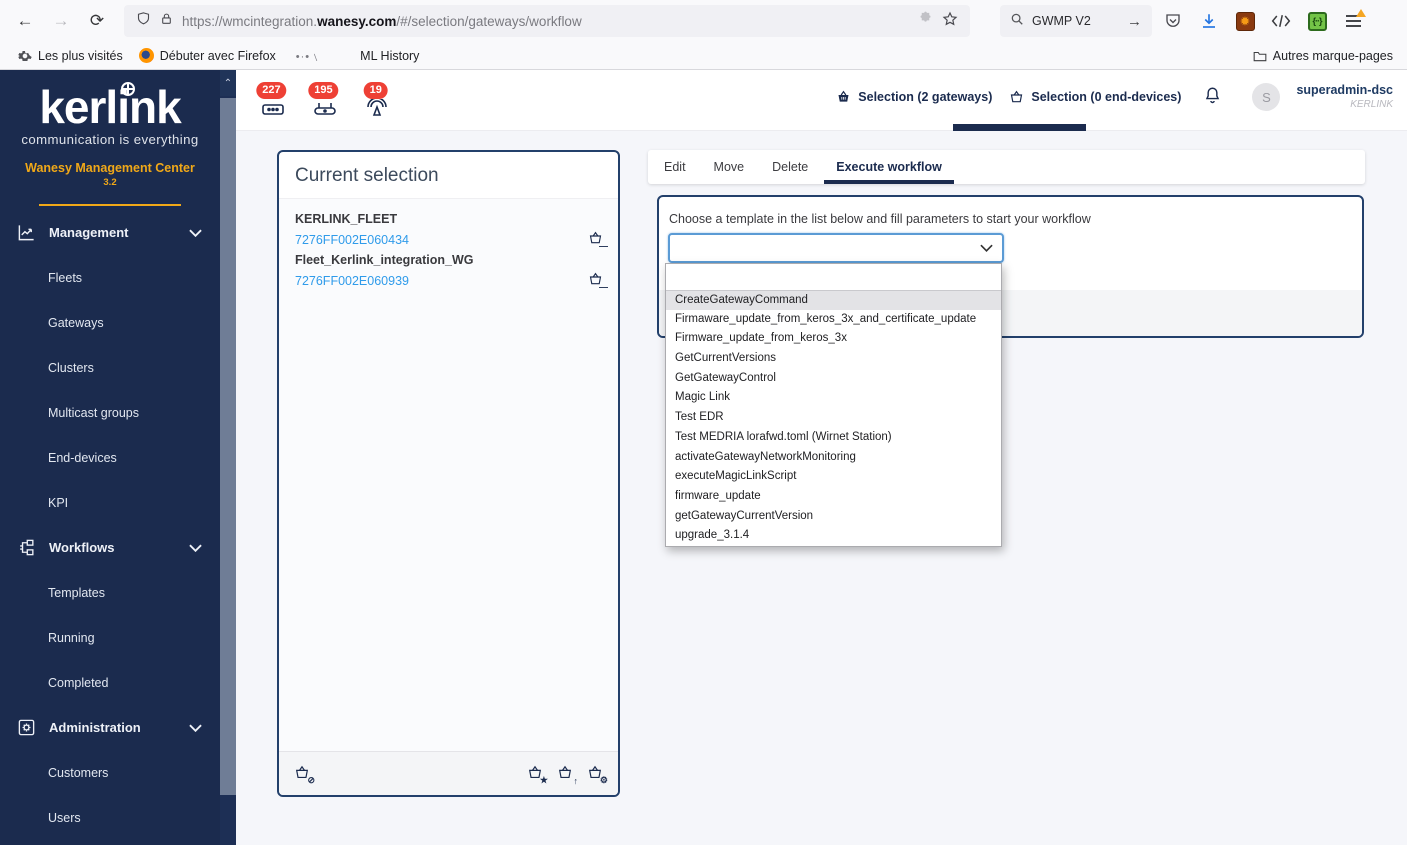 This screenshot has width=1407, height=845. Describe the element at coordinates (1260, 56) in the screenshot. I see `folder-icon` at that location.